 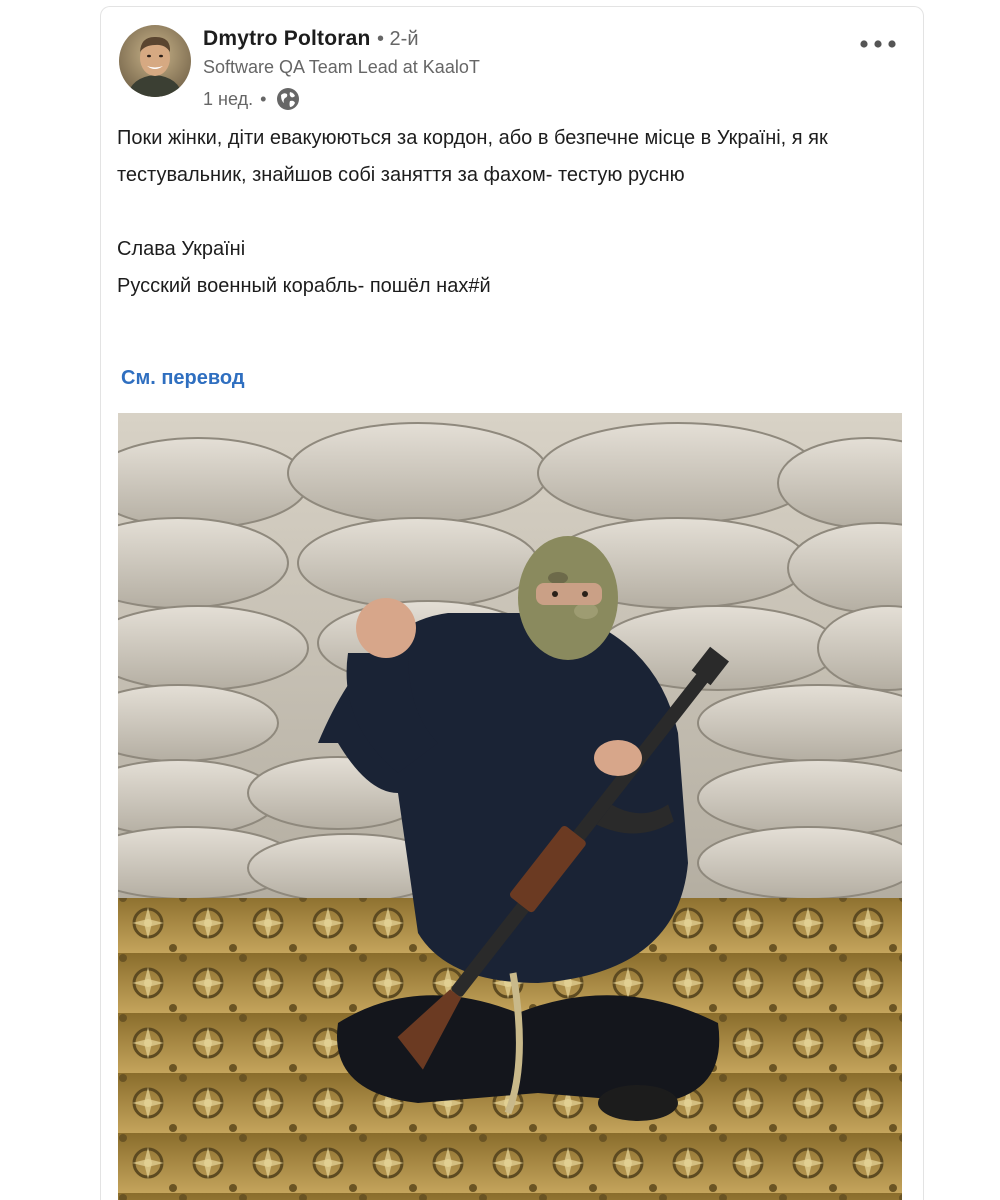 I want to click on more-horizontal-icon, so click(x=878, y=44).